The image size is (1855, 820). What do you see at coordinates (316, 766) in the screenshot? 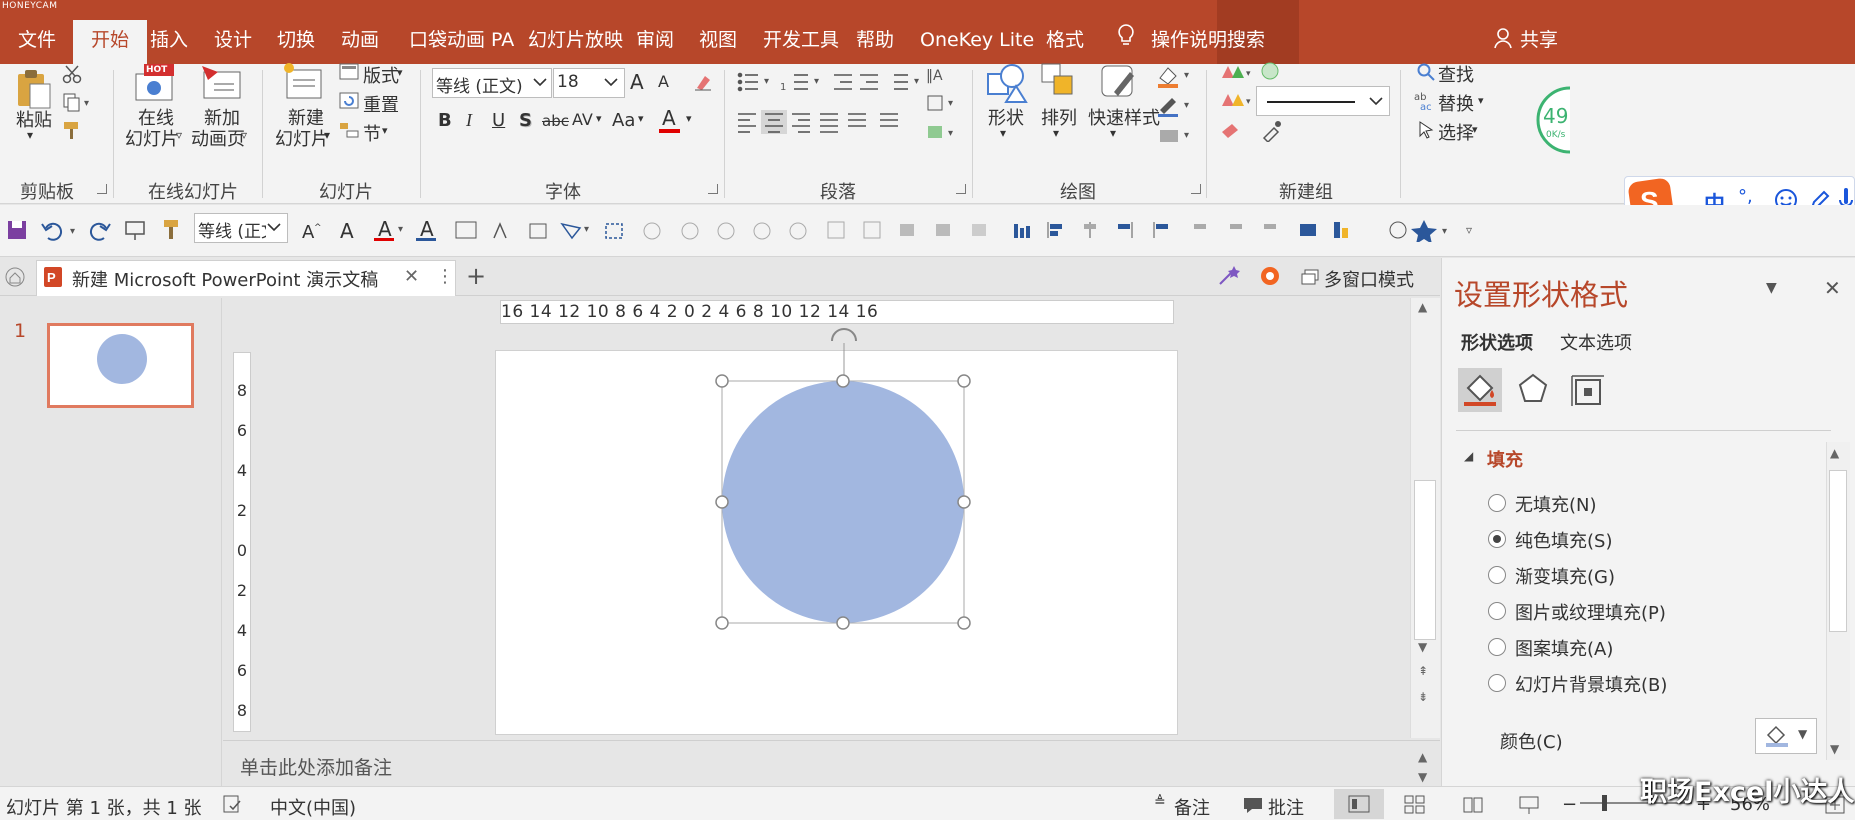
I see `notes-placeholder: 单击此处添加备注` at bounding box center [316, 766].